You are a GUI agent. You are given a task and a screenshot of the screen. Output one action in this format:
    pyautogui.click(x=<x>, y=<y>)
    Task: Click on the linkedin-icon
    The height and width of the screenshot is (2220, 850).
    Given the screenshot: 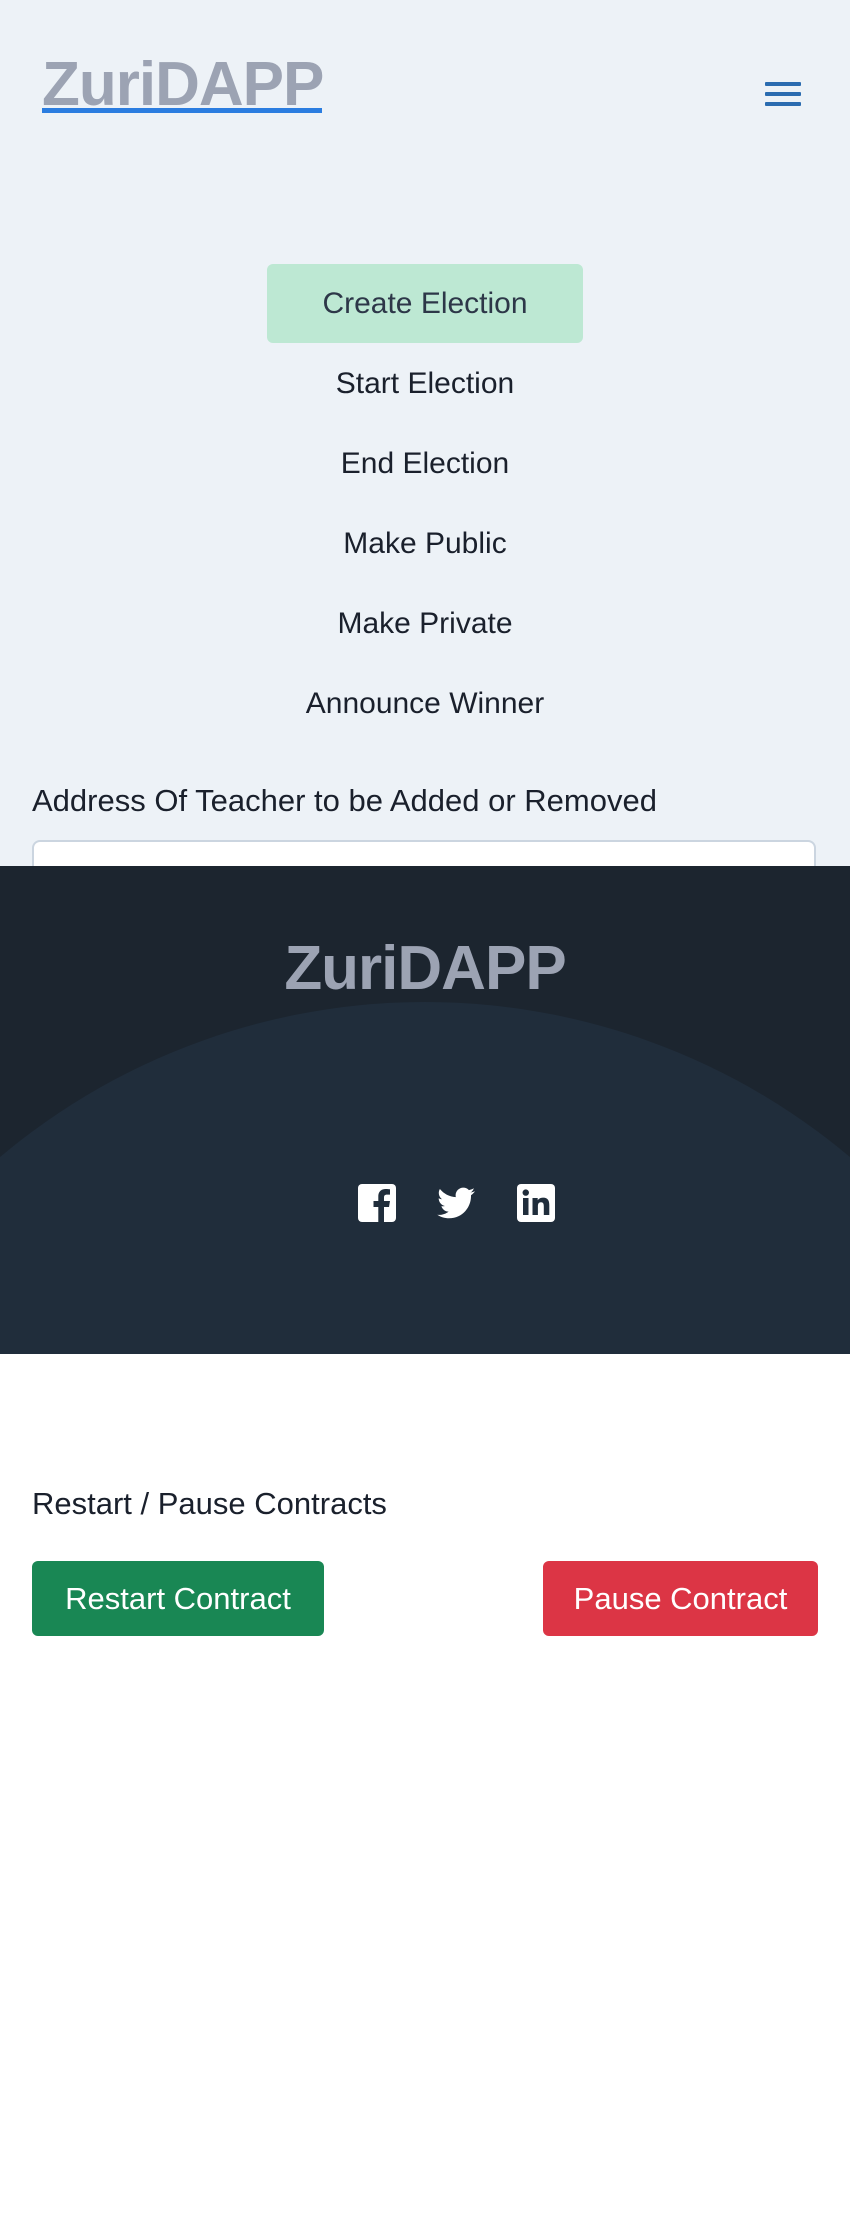 What is the action you would take?
    pyautogui.click(x=536, y=1203)
    